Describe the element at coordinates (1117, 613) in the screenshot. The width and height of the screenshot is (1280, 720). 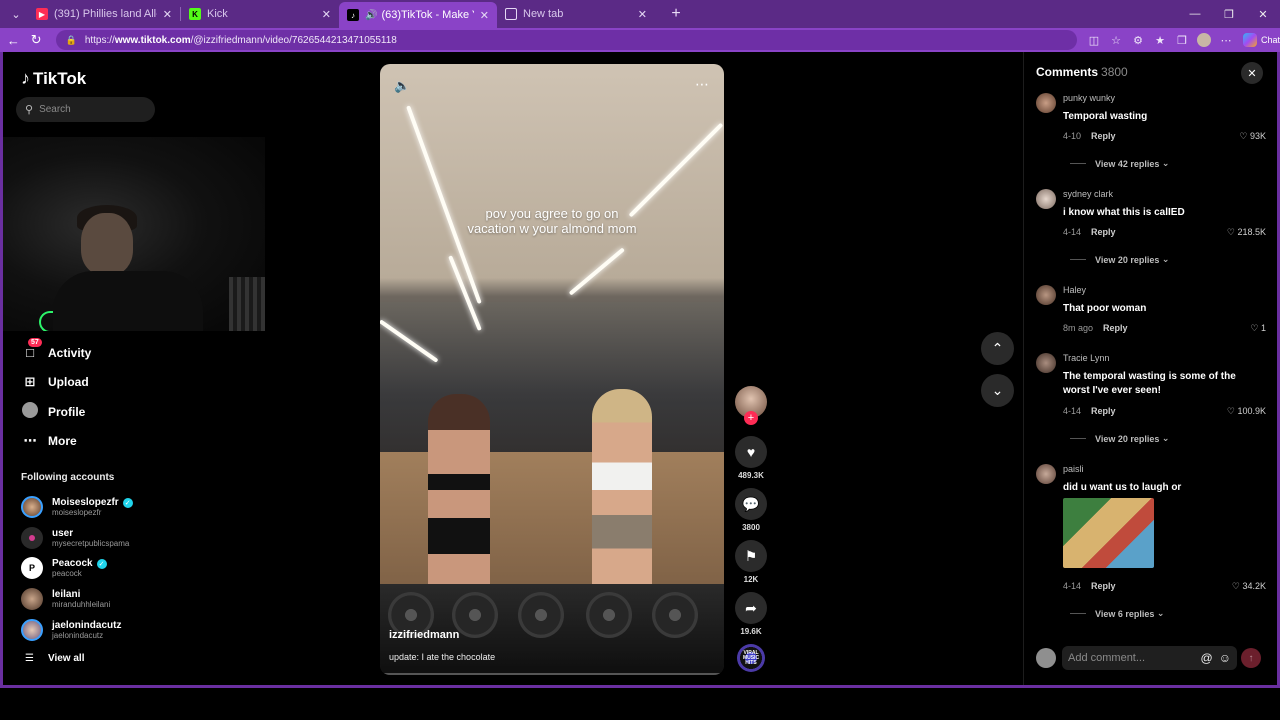
I see `view-replies-button: View 6 replies ⌄` at that location.